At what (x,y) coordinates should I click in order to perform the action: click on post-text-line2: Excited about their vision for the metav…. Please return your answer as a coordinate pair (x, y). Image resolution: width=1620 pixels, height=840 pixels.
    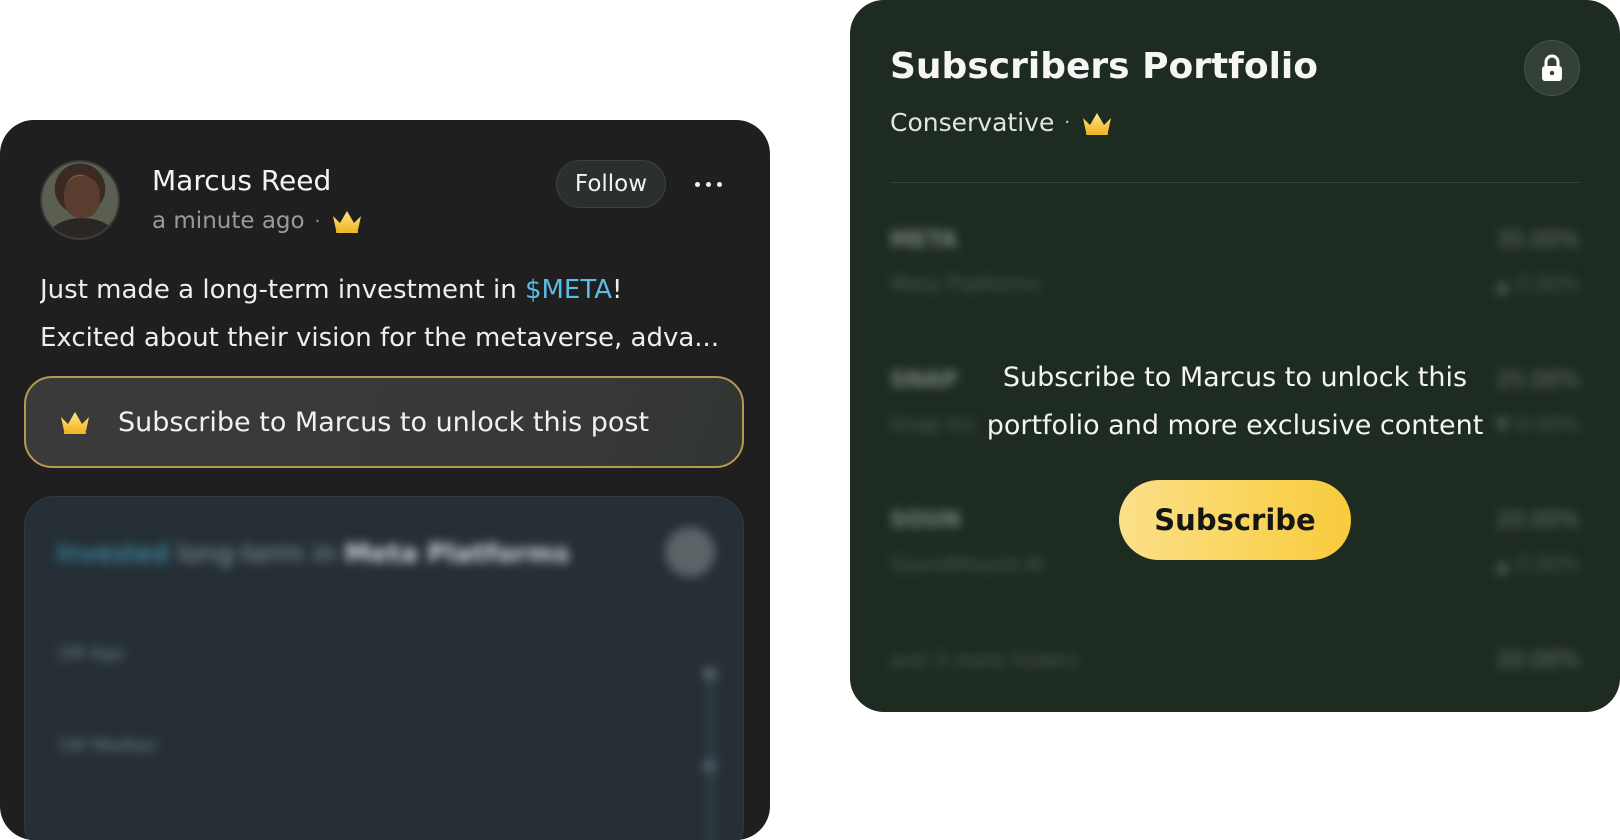
    Looking at the image, I should click on (390, 338).